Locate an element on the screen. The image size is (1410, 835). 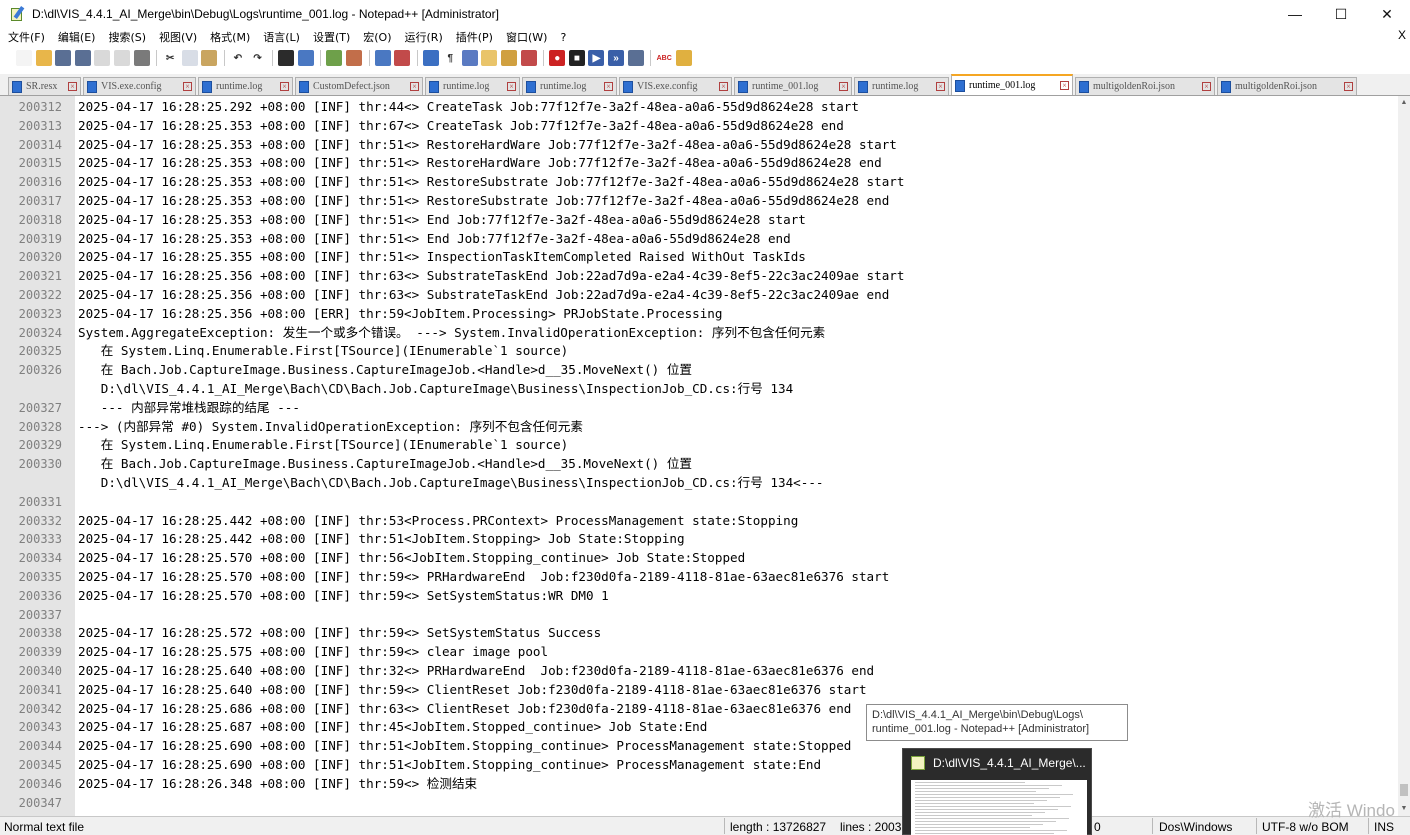
save-icon is located at coordinates (63, 58).